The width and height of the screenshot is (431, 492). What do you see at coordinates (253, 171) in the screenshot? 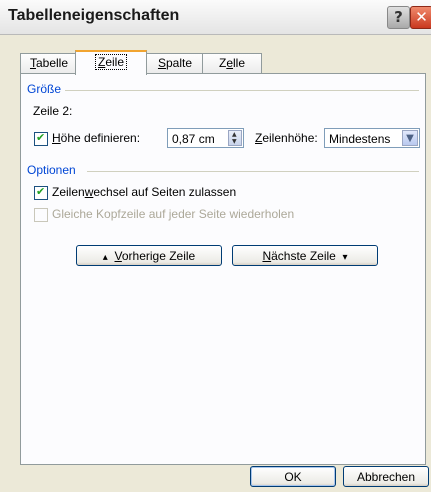
I see `options-group-divider` at bounding box center [253, 171].